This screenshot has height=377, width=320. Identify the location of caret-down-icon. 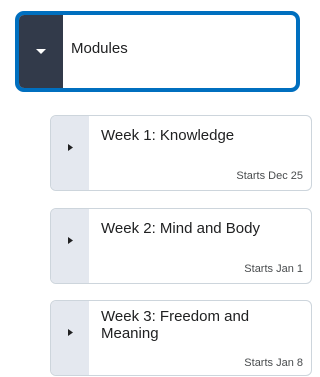
(41, 51).